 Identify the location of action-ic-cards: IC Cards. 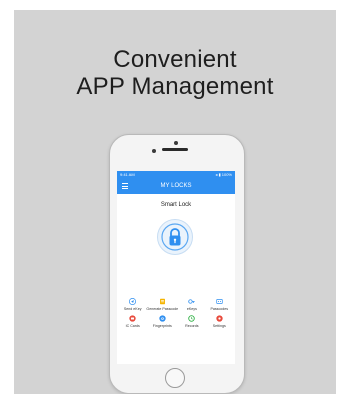
(132, 321).